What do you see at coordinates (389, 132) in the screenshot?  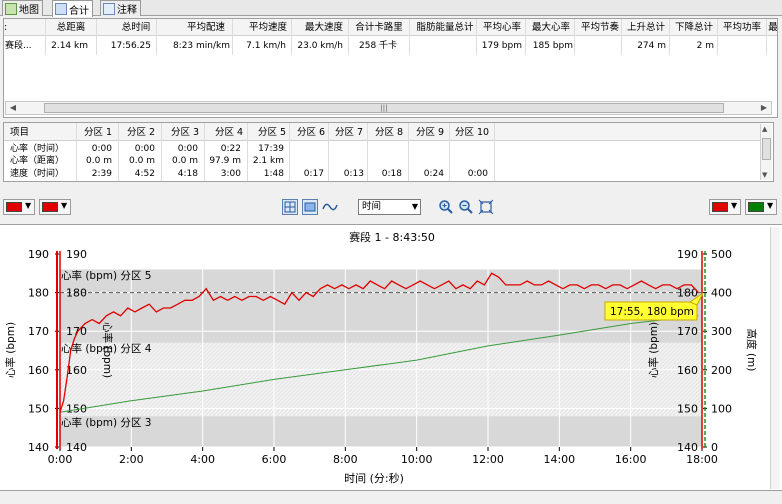 I see `zones-header-8: 分区 8` at bounding box center [389, 132].